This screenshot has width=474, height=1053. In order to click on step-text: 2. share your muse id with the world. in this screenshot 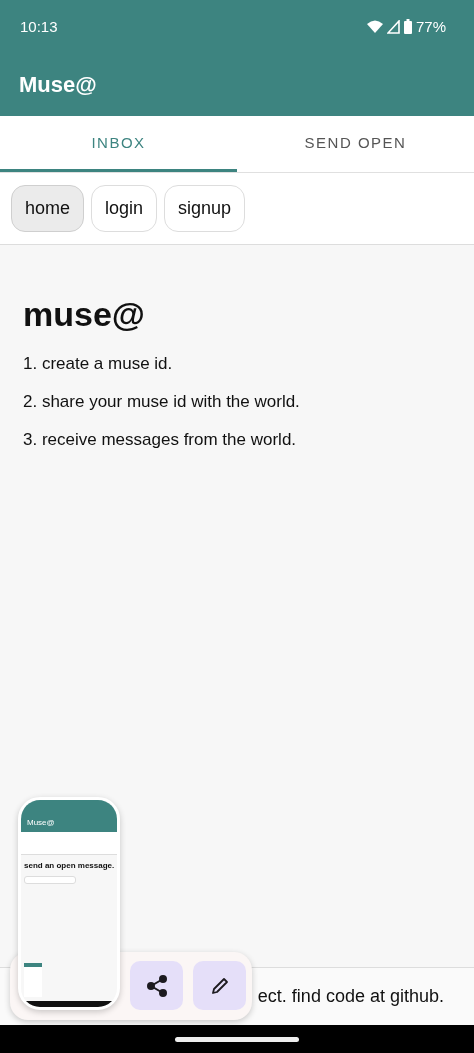, I will do `click(161, 402)`.